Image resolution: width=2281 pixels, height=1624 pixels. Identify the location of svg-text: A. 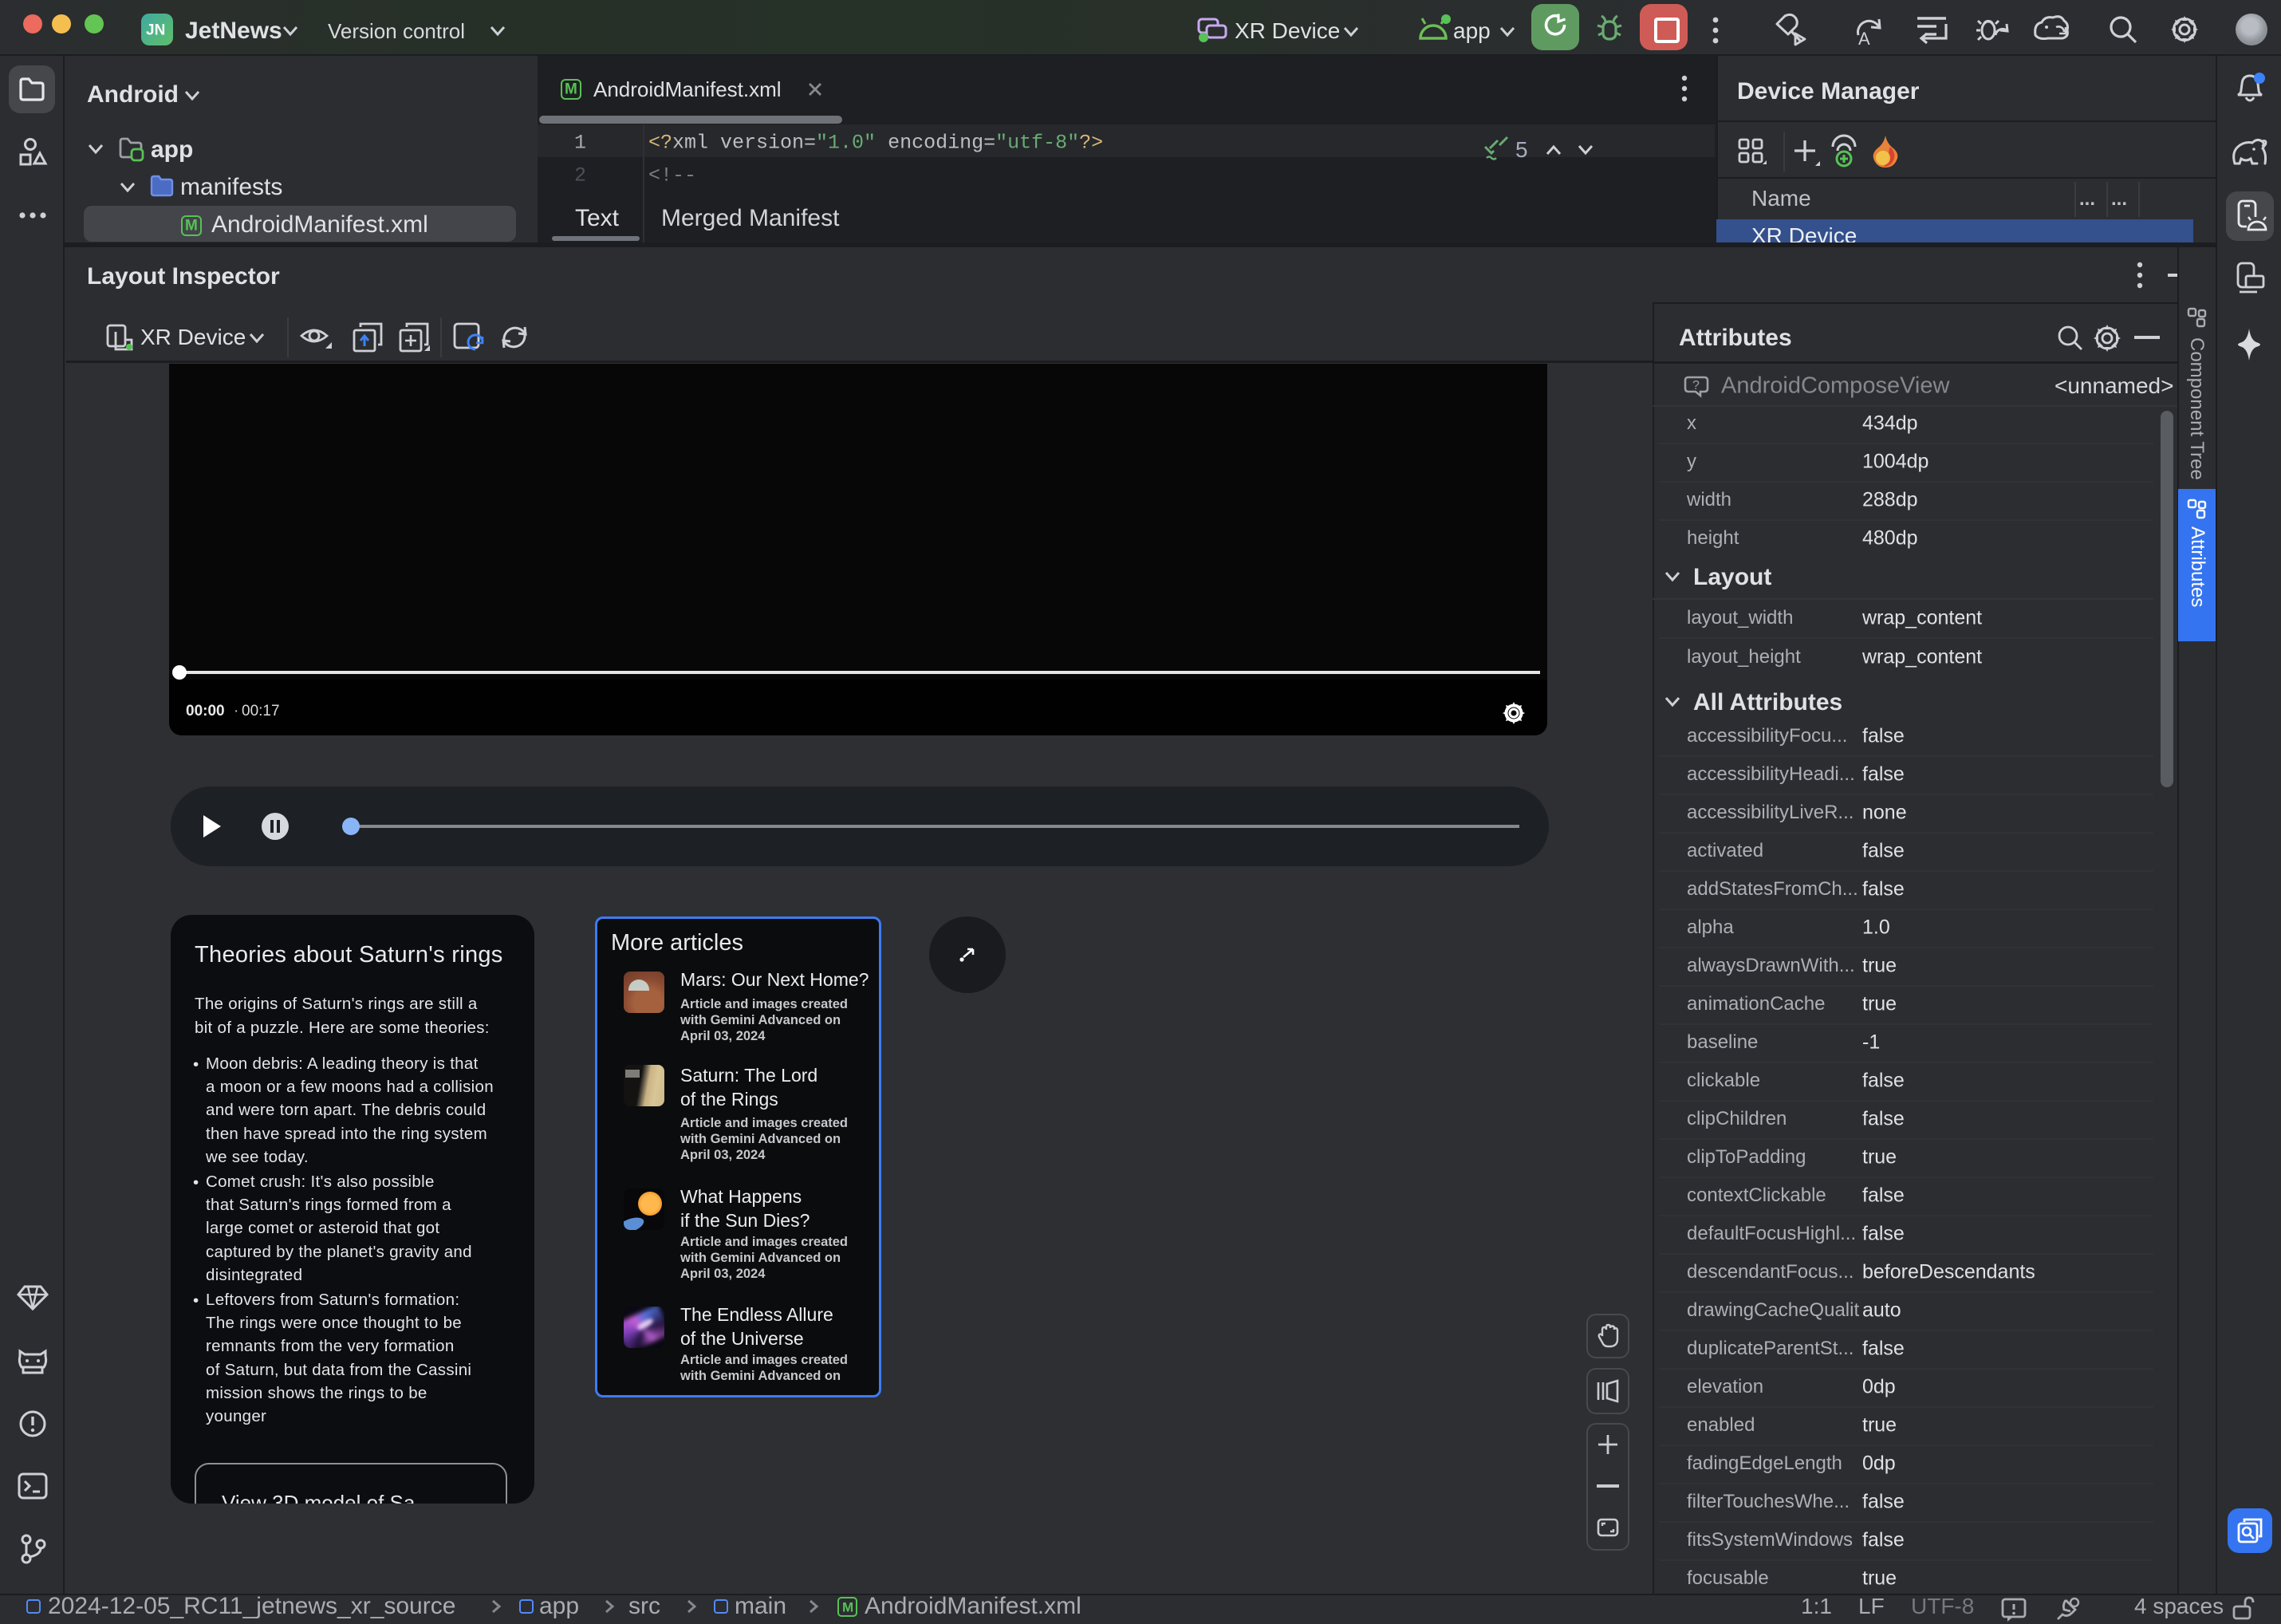
(1864, 39).